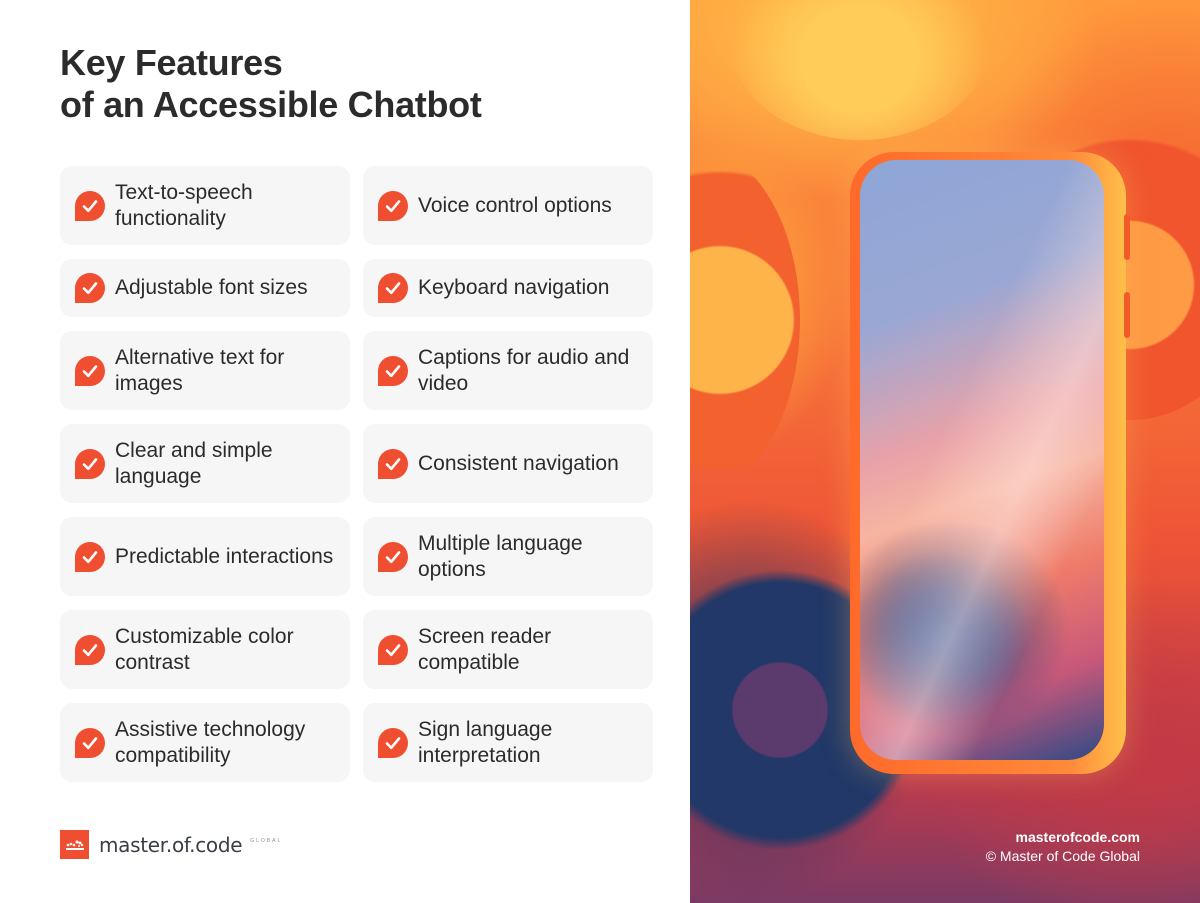  Describe the element at coordinates (982, 460) in the screenshot. I see `phone-screen` at that location.